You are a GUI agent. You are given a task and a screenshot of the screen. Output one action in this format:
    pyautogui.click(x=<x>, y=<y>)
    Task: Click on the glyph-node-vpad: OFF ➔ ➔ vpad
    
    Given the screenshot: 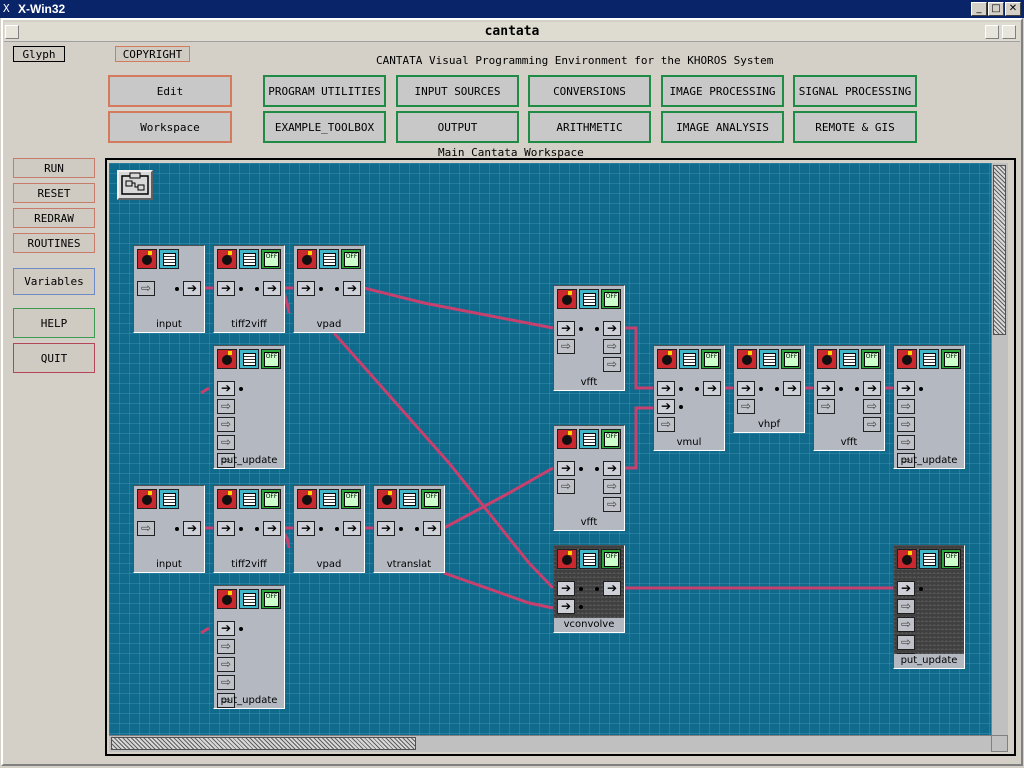 What is the action you would take?
    pyautogui.click(x=329, y=529)
    